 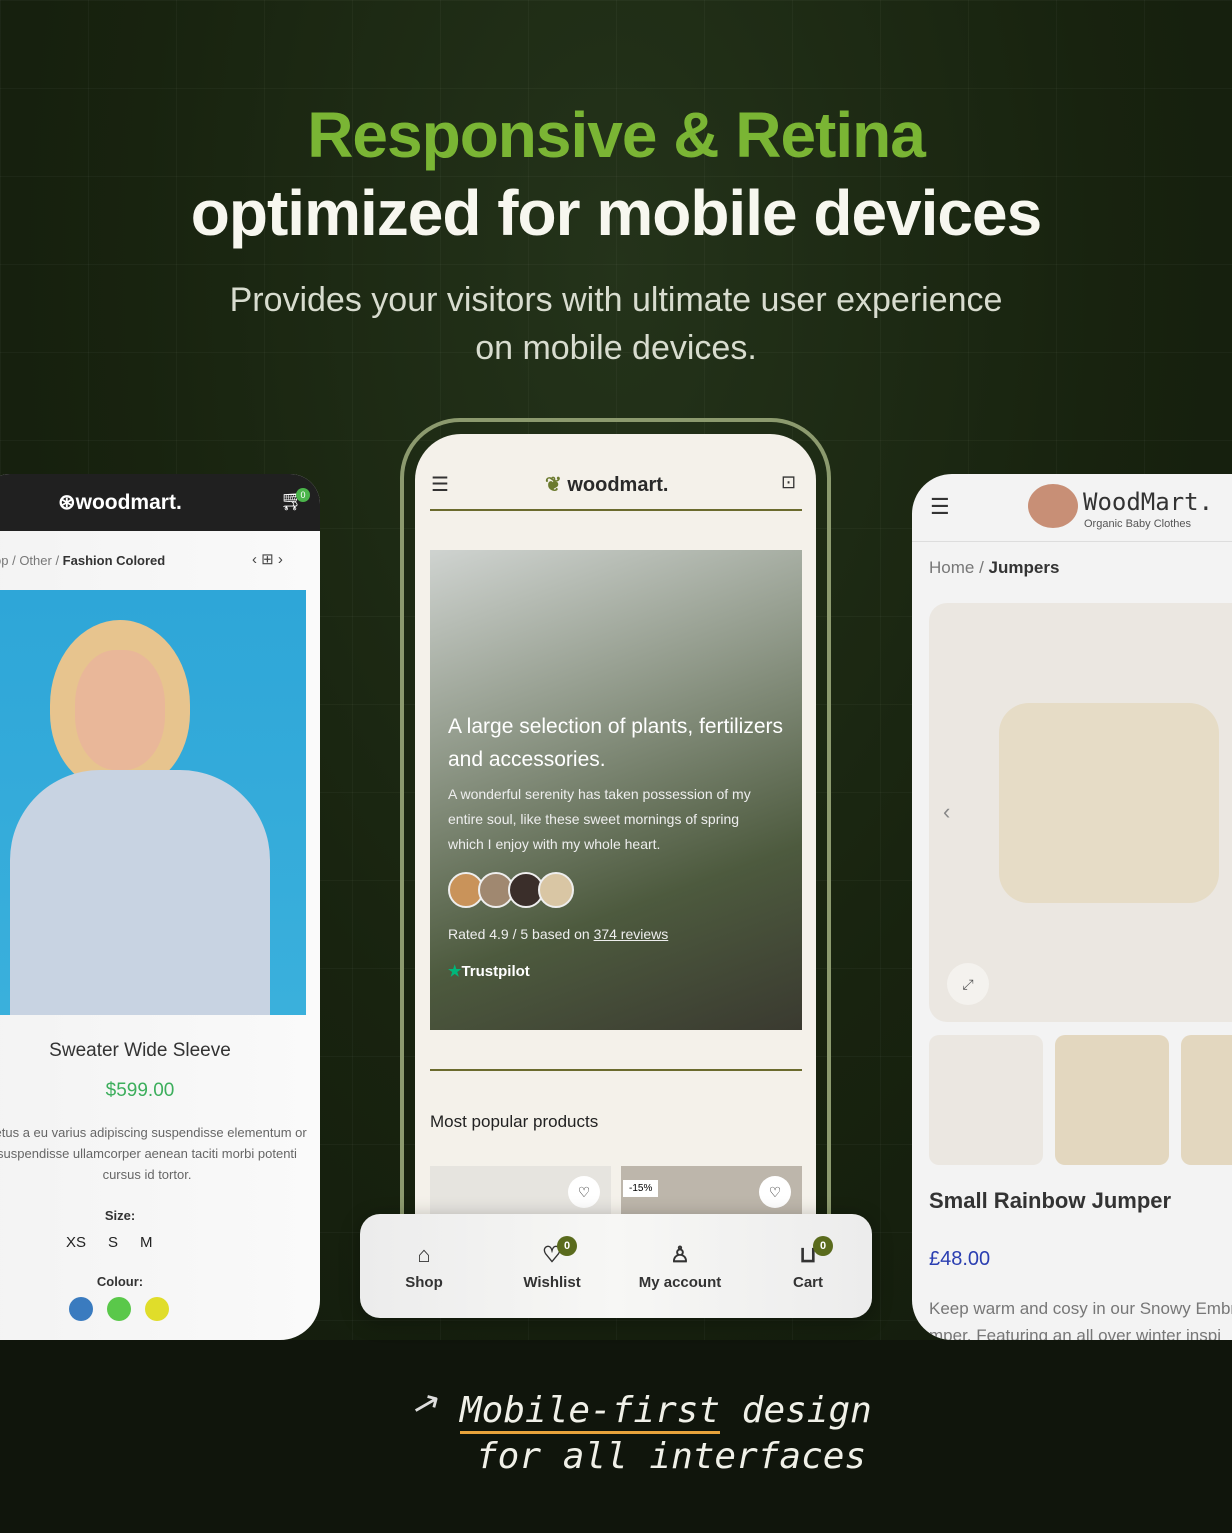 I want to click on reviews-link: 374 reviews, so click(x=631, y=934).